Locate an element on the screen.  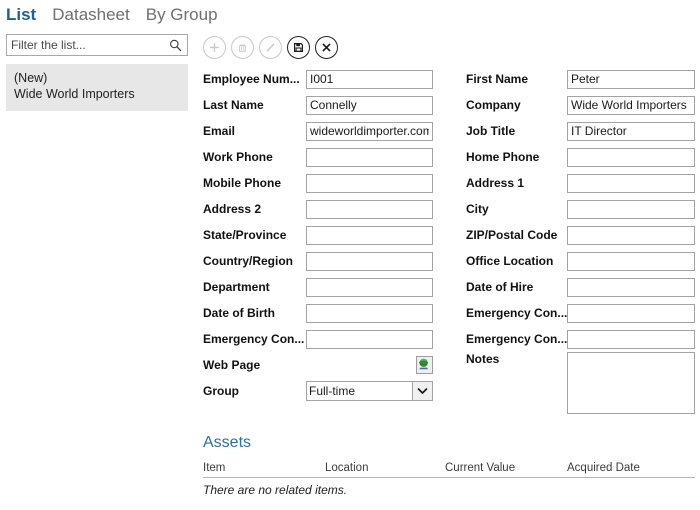
edit-record-button is located at coordinates (270, 47).